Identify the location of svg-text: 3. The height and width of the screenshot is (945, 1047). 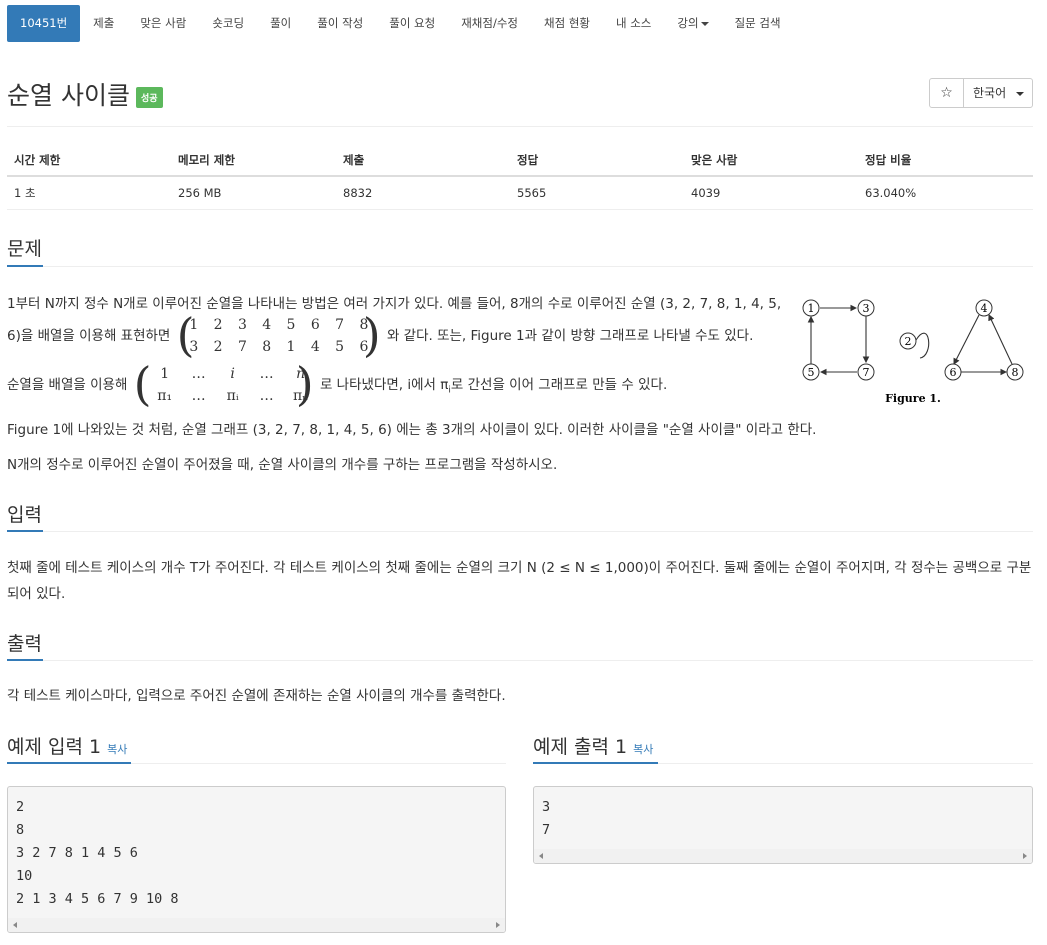
(866, 308).